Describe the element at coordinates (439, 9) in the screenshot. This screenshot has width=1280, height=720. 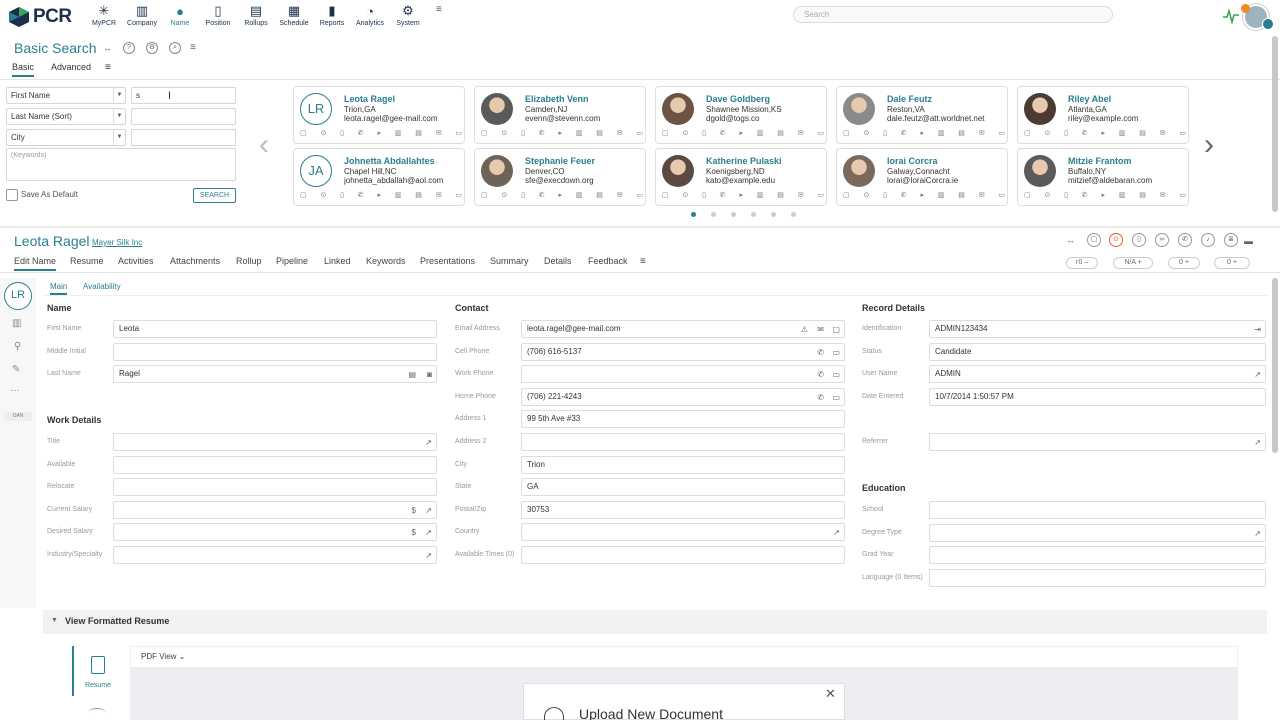
I see `nav-more-icon: ≡` at that location.